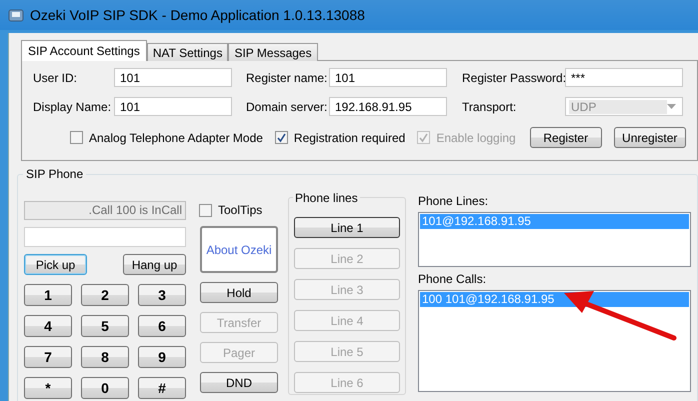  I want to click on dial-input-field, so click(105, 237).